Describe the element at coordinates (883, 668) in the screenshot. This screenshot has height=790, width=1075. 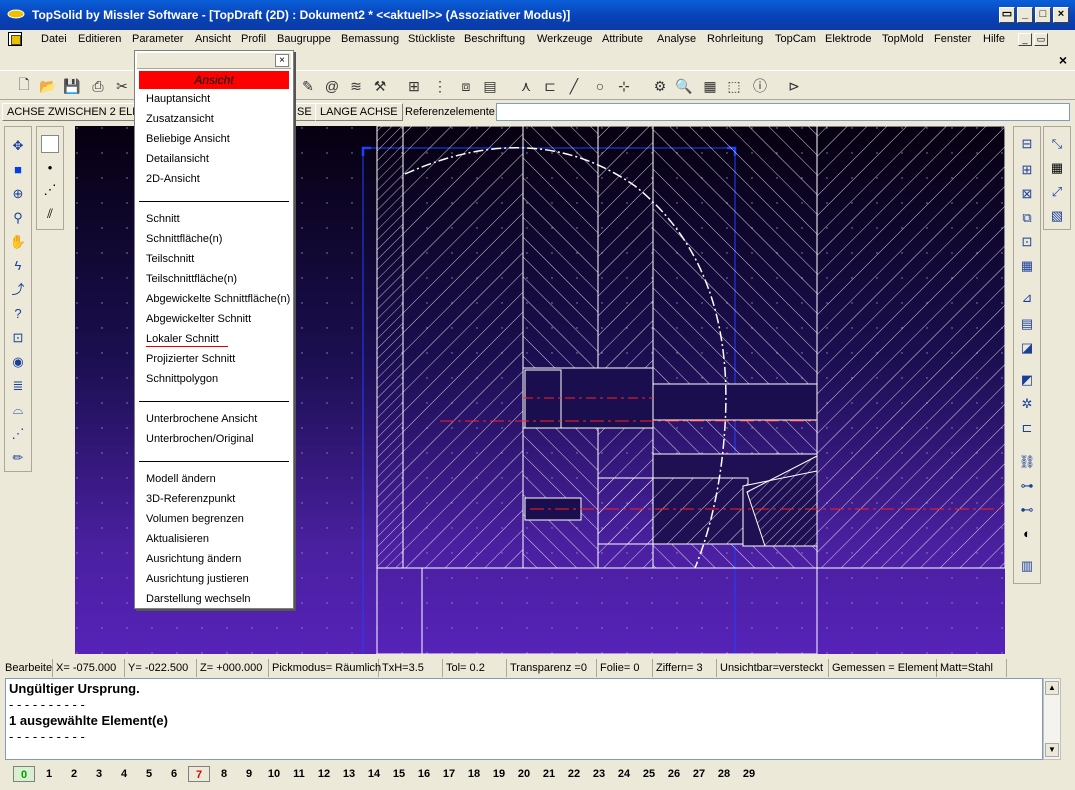
I see `status-measured: Gemessen = Element` at that location.